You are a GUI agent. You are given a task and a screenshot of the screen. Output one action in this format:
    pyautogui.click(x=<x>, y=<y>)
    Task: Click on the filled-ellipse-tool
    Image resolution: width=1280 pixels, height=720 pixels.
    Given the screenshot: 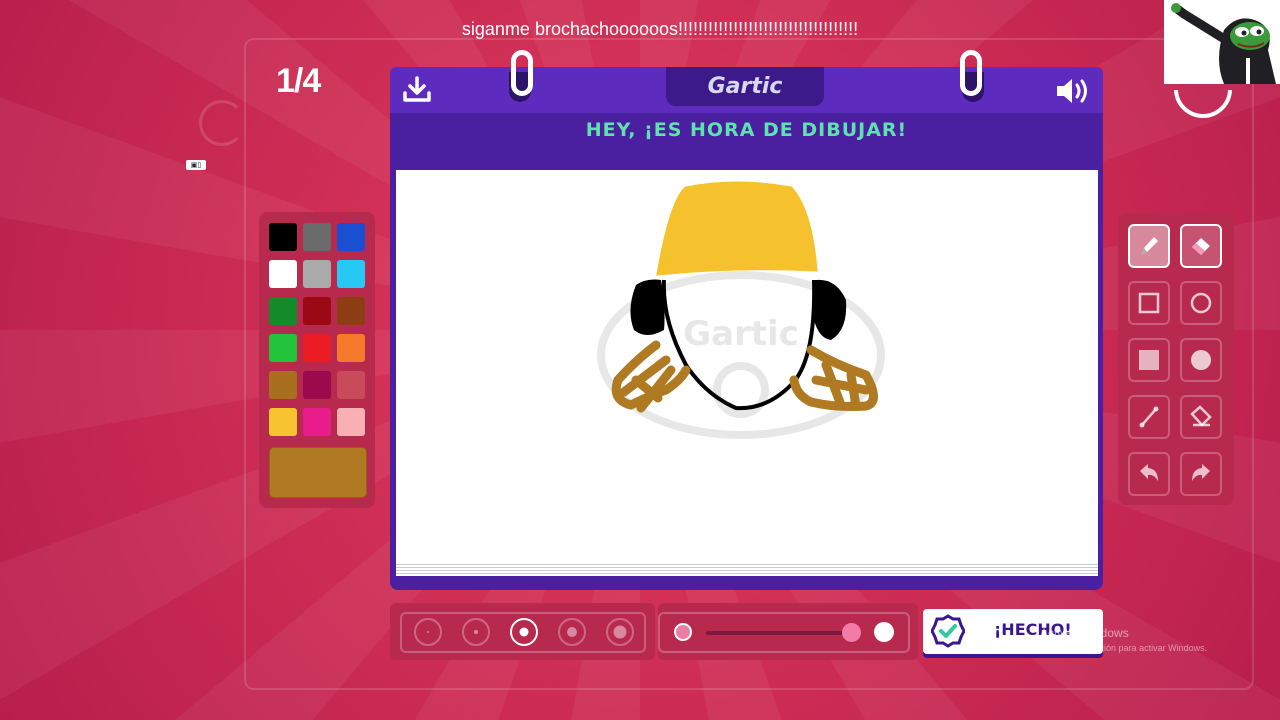 What is the action you would take?
    pyautogui.click(x=1201, y=360)
    